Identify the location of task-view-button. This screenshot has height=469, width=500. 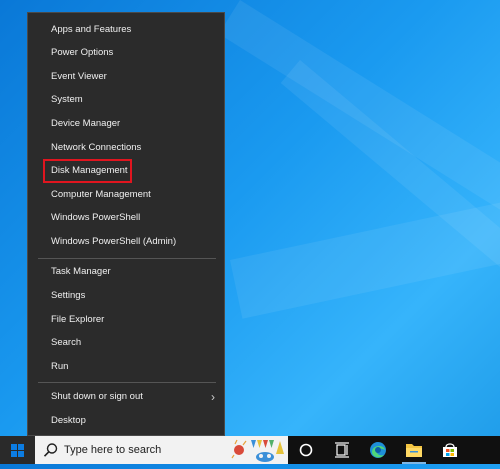
(342, 450).